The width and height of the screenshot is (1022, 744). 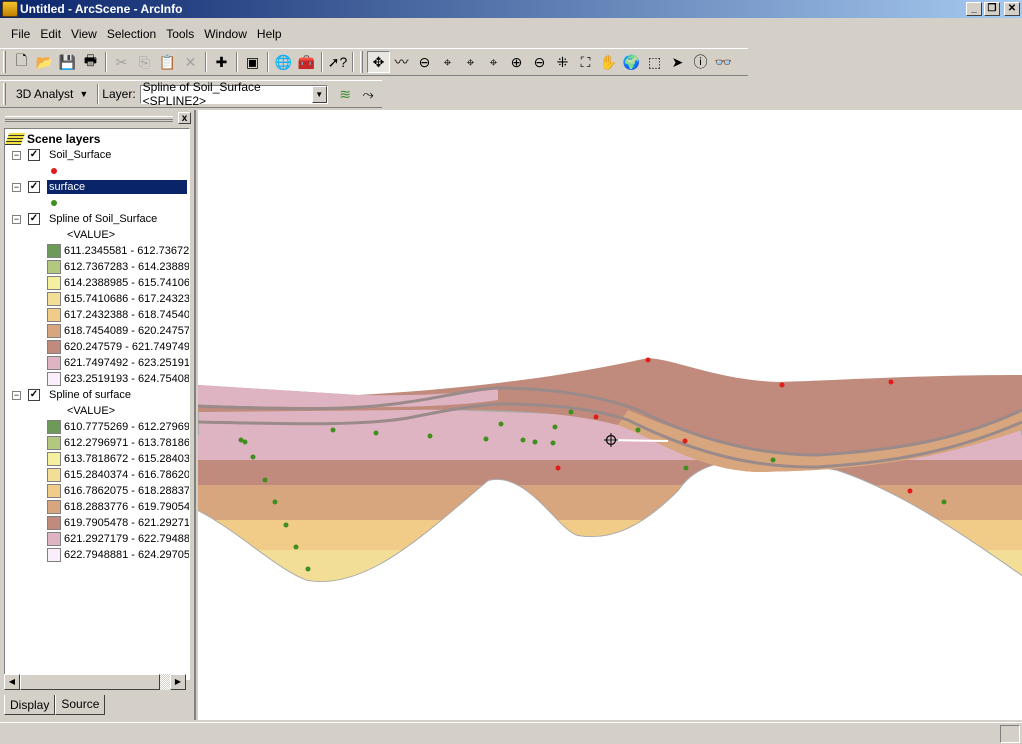 I want to click on paste-icon: 📋, so click(x=167, y=62).